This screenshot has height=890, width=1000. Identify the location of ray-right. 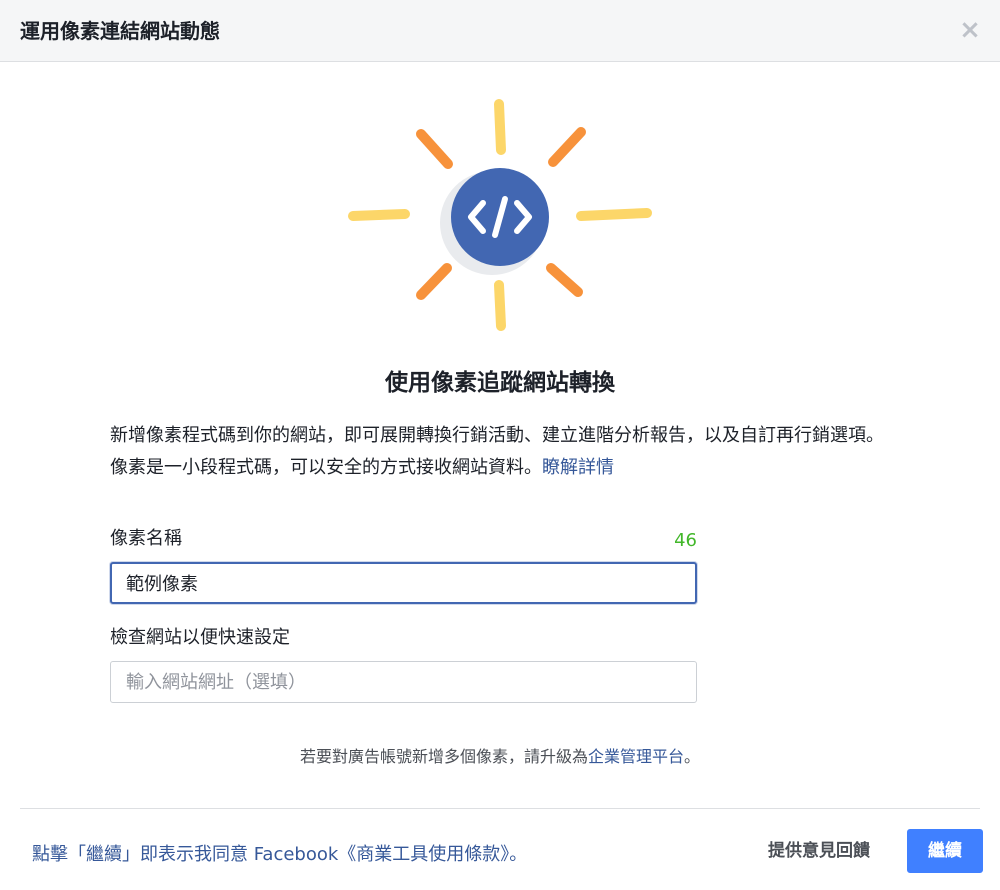
(614, 214).